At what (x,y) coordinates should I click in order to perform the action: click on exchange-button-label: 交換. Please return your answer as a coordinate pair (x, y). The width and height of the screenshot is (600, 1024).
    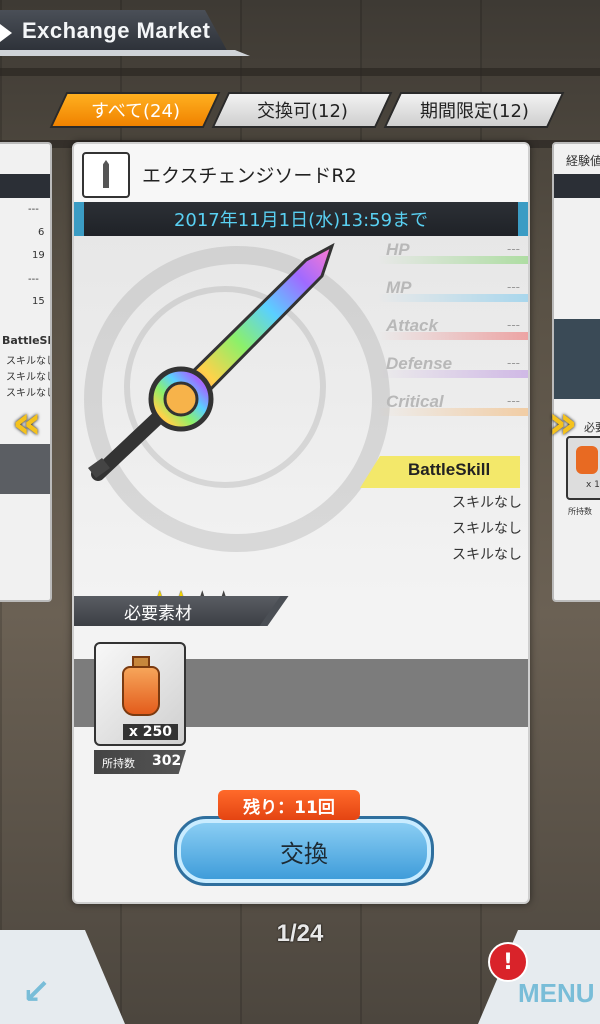
    Looking at the image, I should click on (304, 853).